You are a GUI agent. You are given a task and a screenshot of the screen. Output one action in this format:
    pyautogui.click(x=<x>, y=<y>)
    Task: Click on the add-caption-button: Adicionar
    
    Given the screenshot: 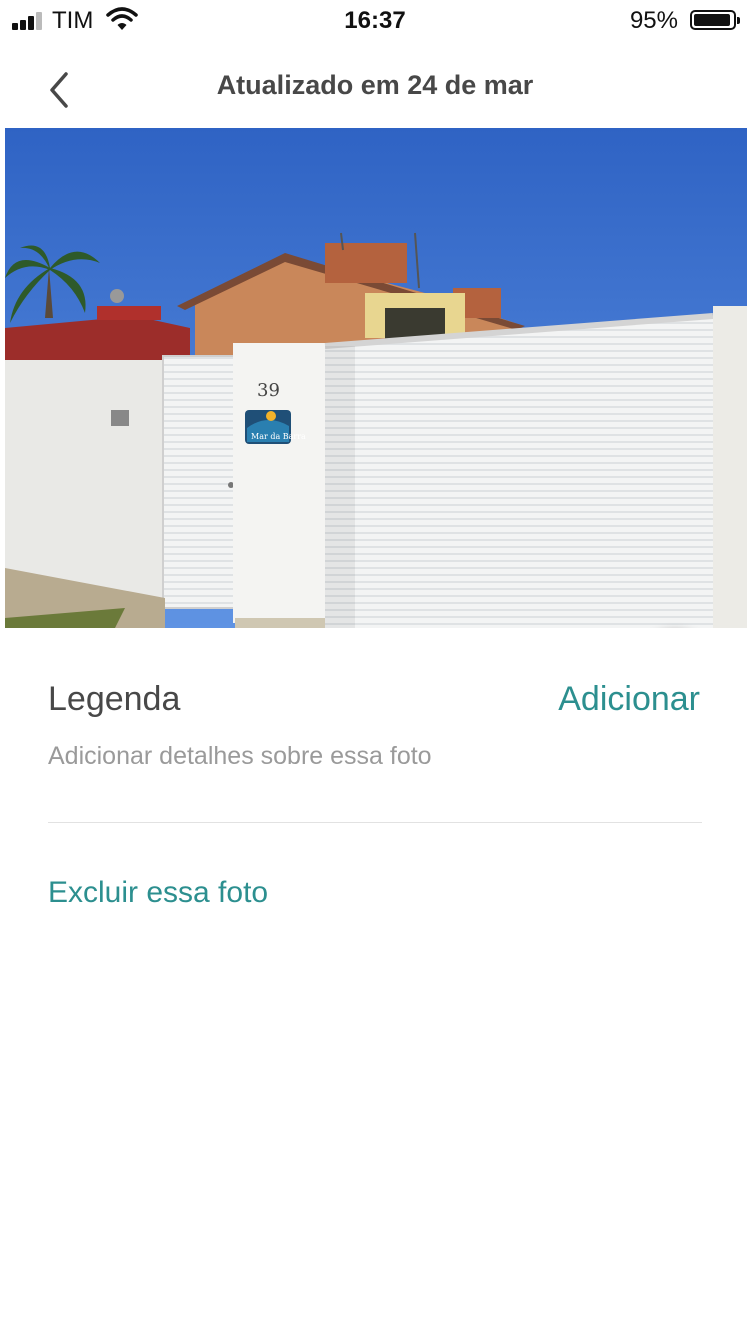 What is the action you would take?
    pyautogui.click(x=629, y=699)
    